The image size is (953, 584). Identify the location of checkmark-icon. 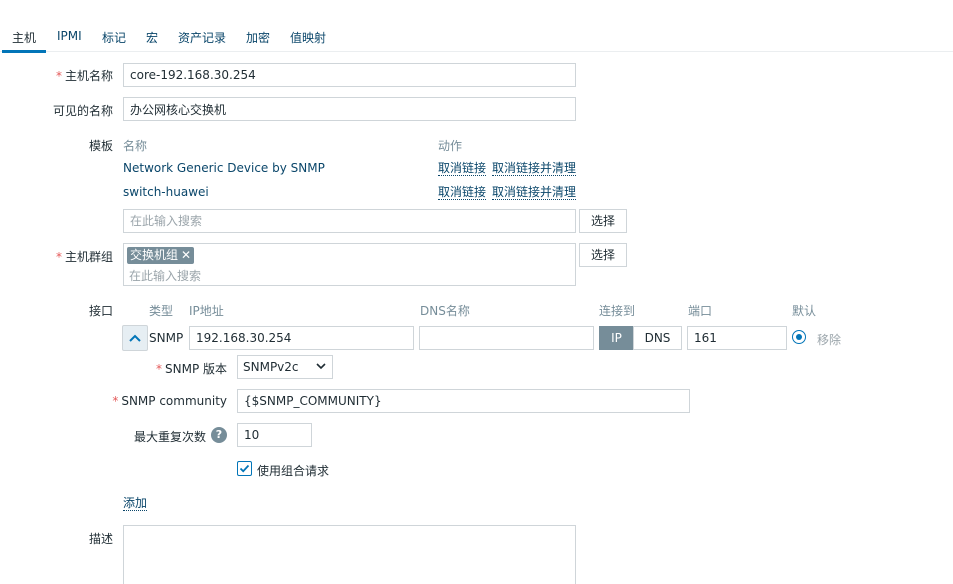
(244, 468).